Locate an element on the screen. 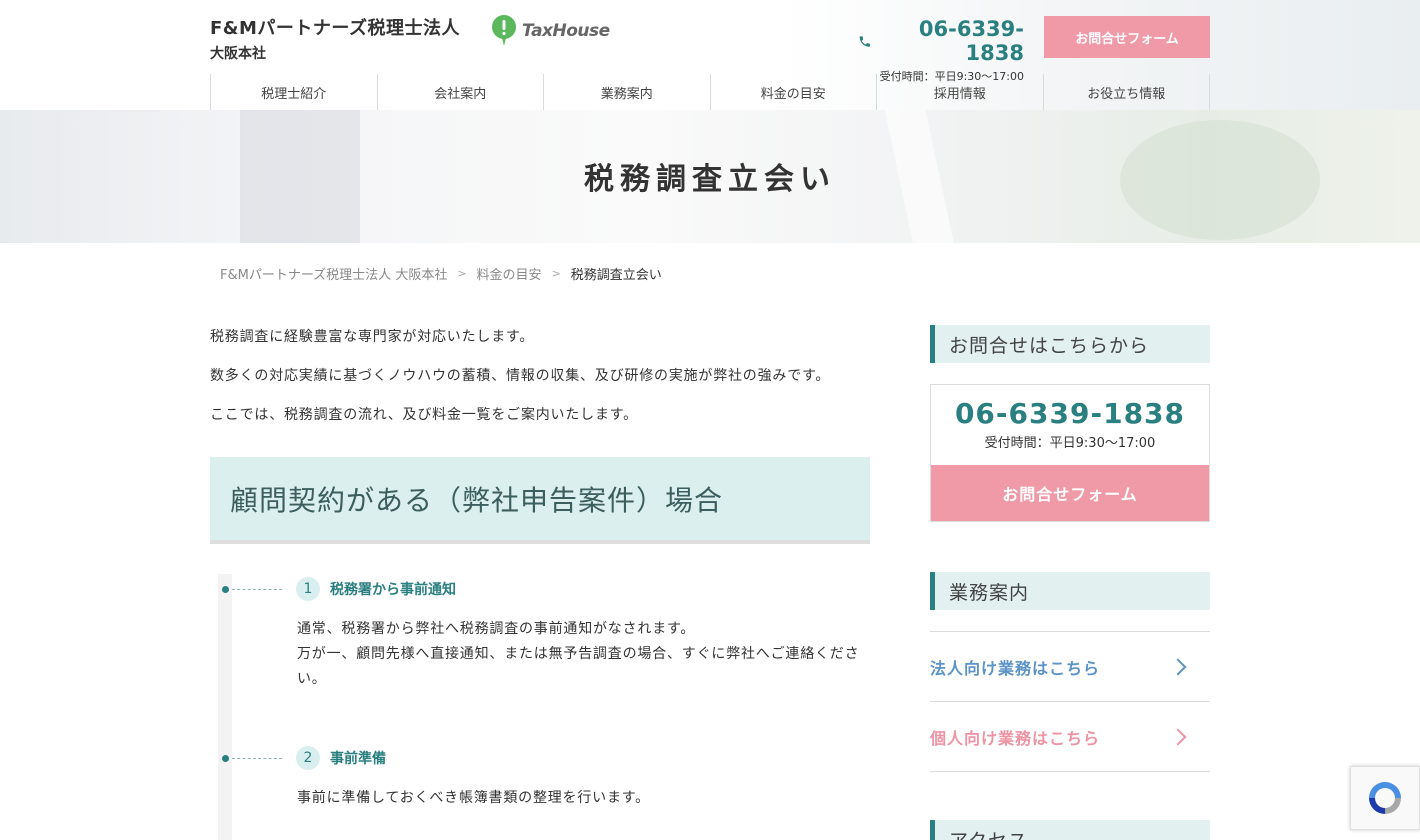 The height and width of the screenshot is (840, 1420). phone-icon is located at coordinates (864, 41).